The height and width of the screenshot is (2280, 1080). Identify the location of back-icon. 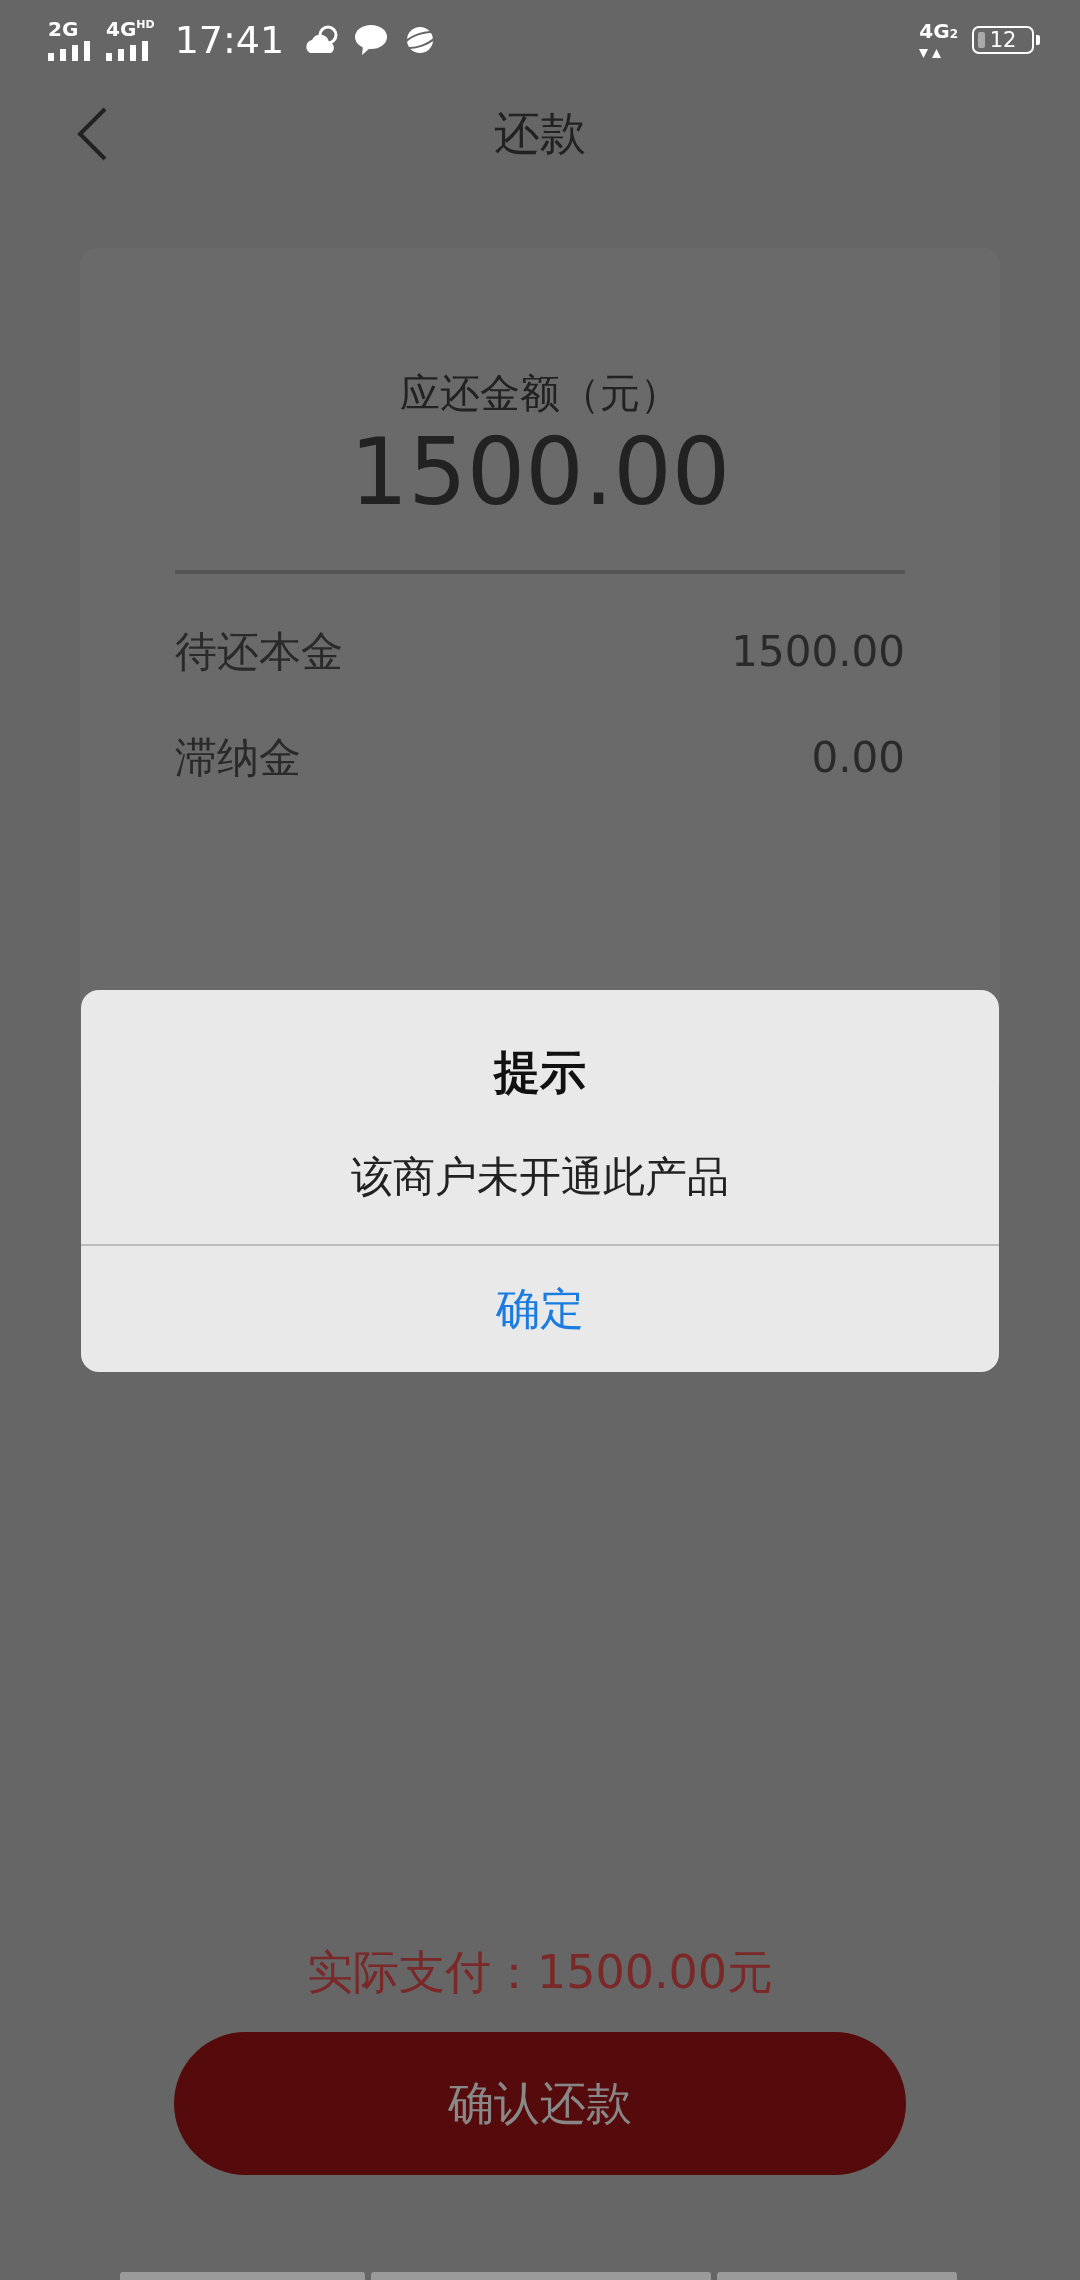
(92, 134).